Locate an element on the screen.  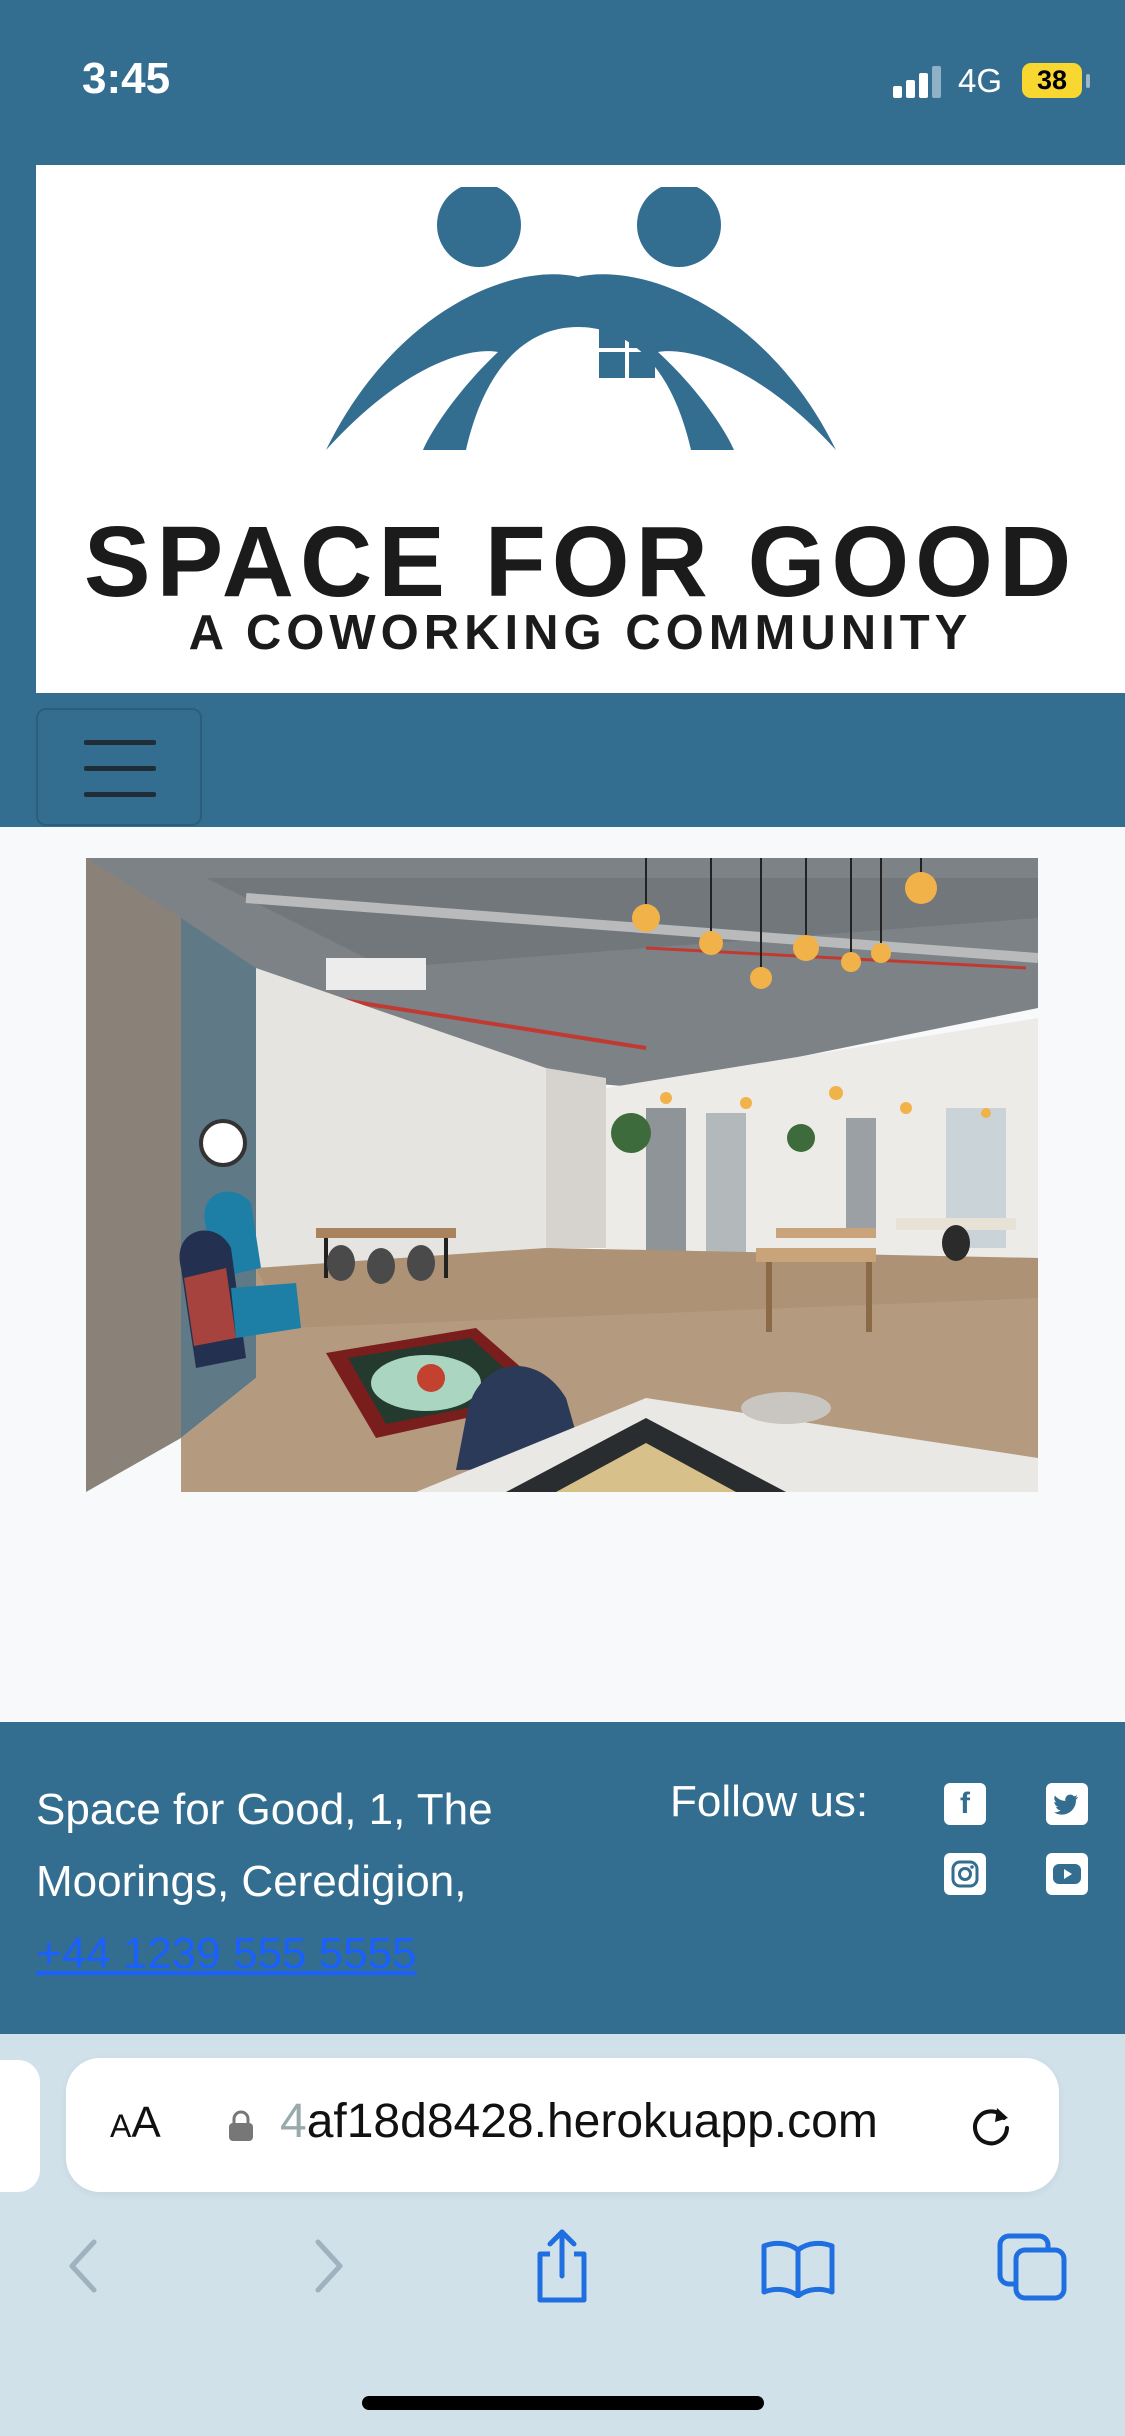
bookmarks-icon is located at coordinates (798, 2268).